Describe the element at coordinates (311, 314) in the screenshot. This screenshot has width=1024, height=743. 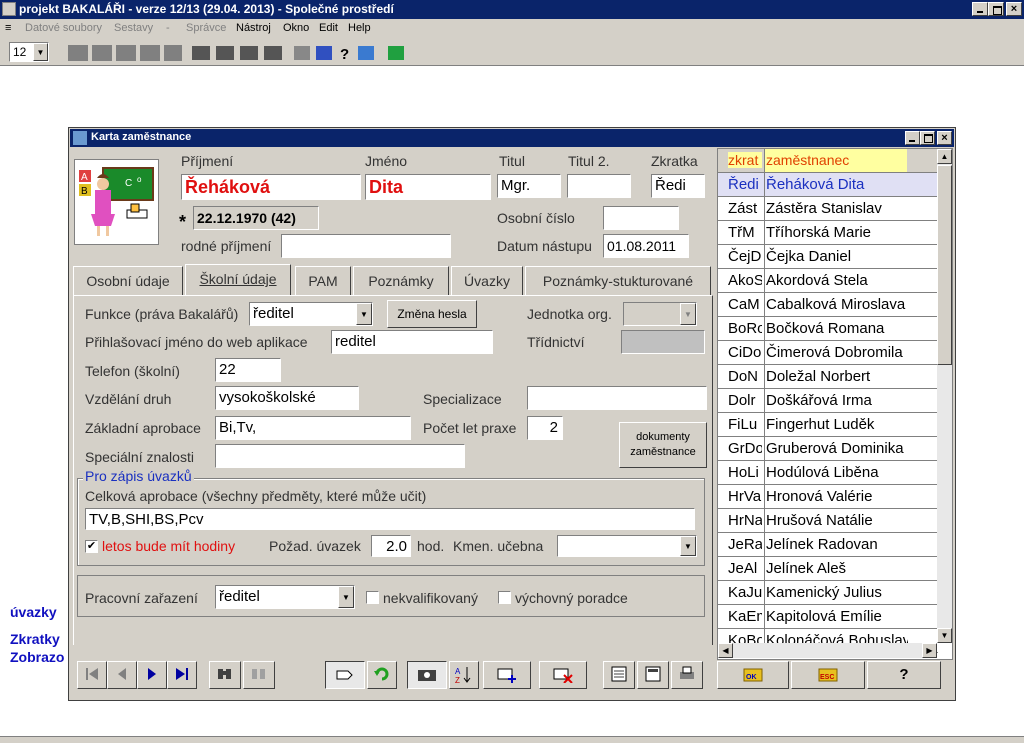
I see `funkce-select: ředitel ▼` at that location.